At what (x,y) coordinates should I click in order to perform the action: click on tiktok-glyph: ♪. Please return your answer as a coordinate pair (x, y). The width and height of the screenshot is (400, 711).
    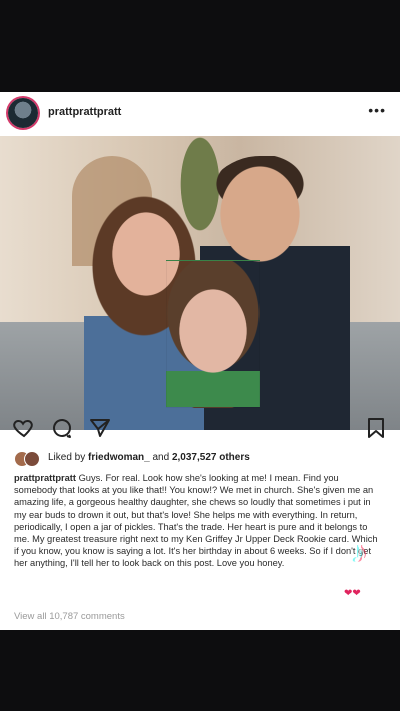
    Looking at the image, I should click on (359, 552).